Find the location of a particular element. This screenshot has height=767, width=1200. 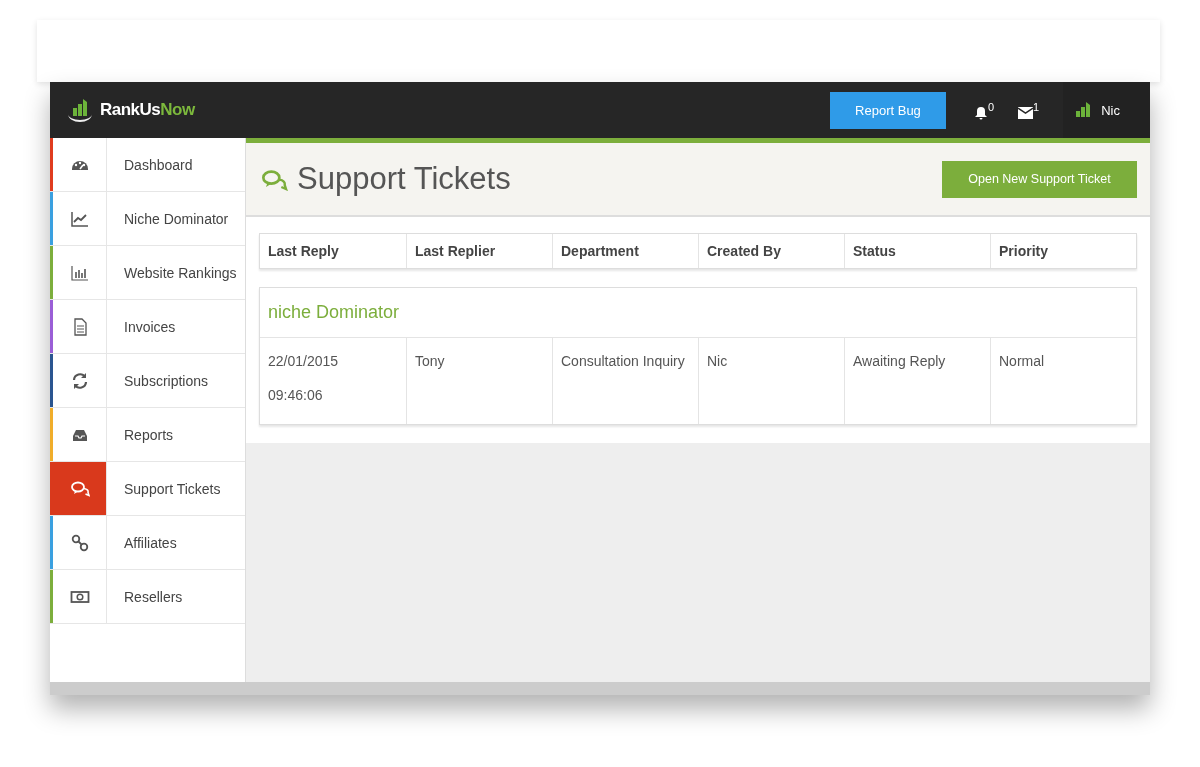

sidebar-item: Dashboard is located at coordinates (147, 165).